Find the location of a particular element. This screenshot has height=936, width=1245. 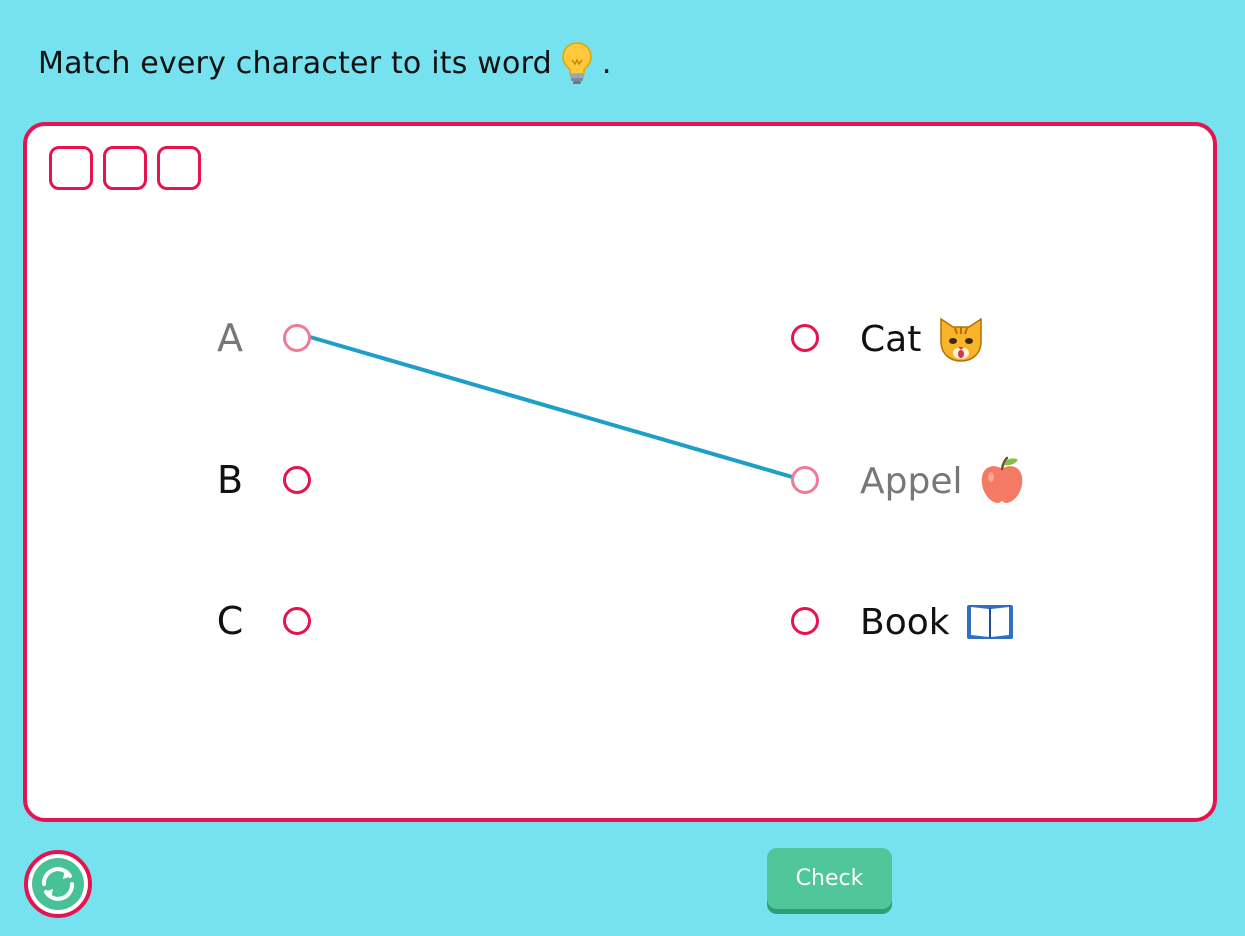

left-item-c-label: C is located at coordinates (230, 621).